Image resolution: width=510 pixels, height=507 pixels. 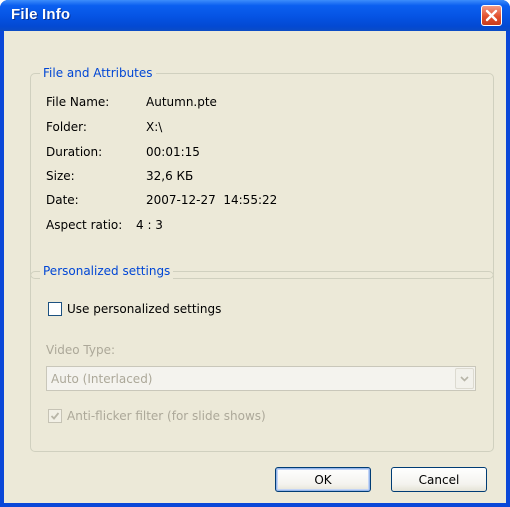 I want to click on anti-flicker-checkbox, so click(x=55, y=416).